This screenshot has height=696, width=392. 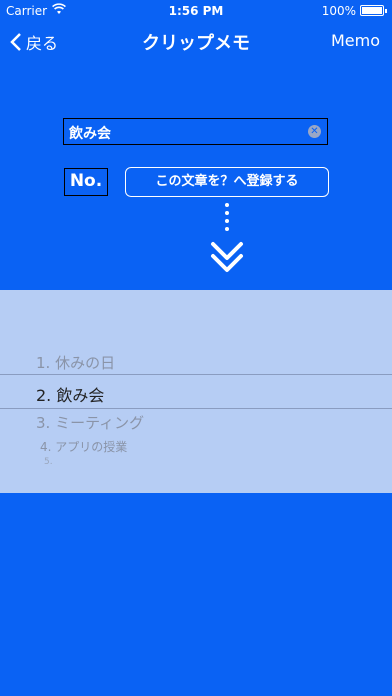 What do you see at coordinates (196, 42) in the screenshot?
I see `navigation-bar: 戻る クリップメモ Memo` at bounding box center [196, 42].